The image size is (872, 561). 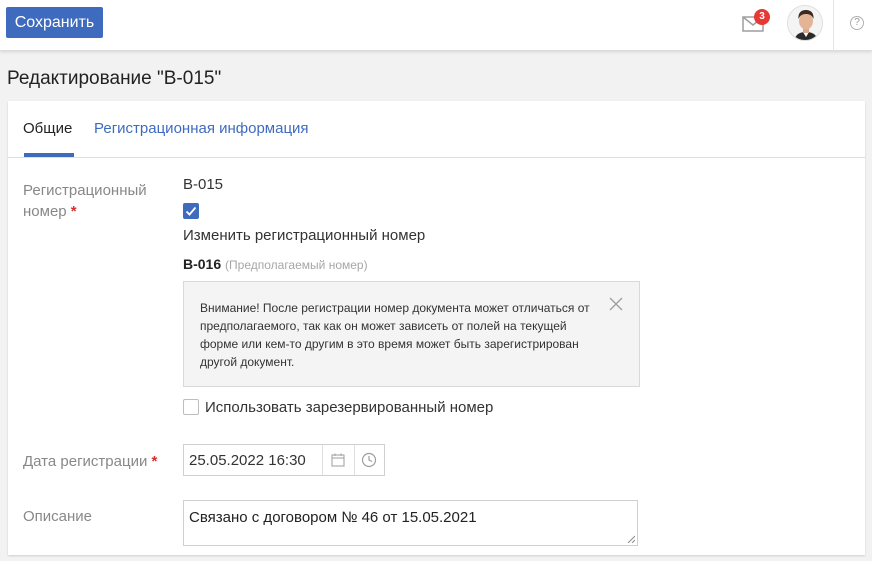 What do you see at coordinates (436, 25) in the screenshot?
I see `top-toolbar: Сохранить 3 ?` at bounding box center [436, 25].